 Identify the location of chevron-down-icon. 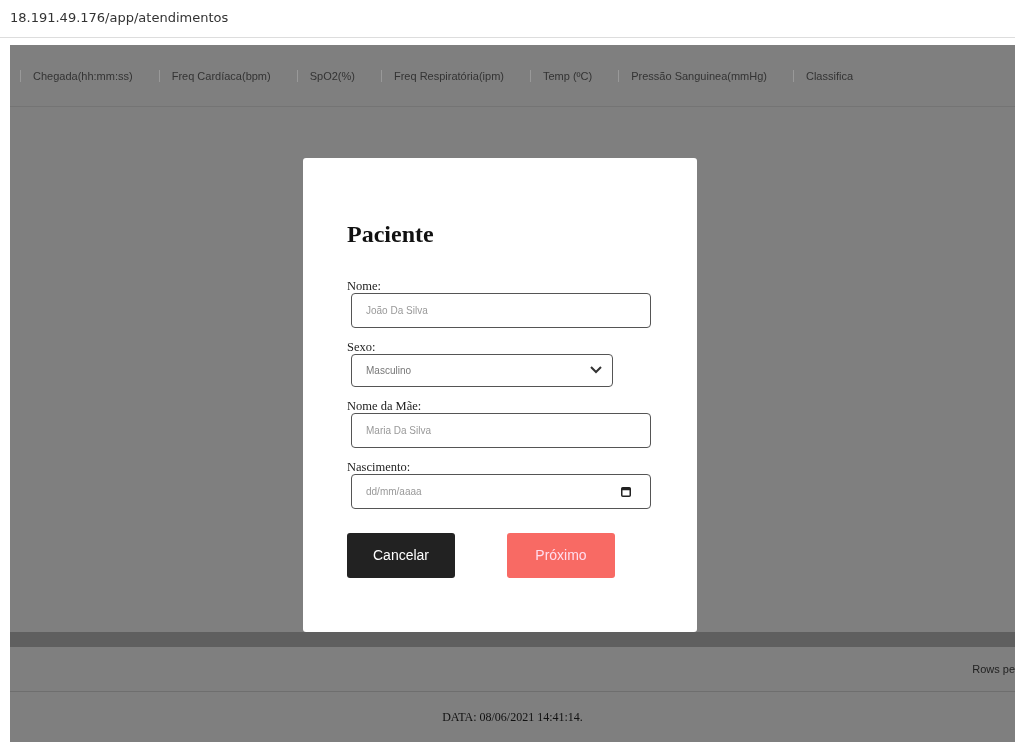
(596, 370).